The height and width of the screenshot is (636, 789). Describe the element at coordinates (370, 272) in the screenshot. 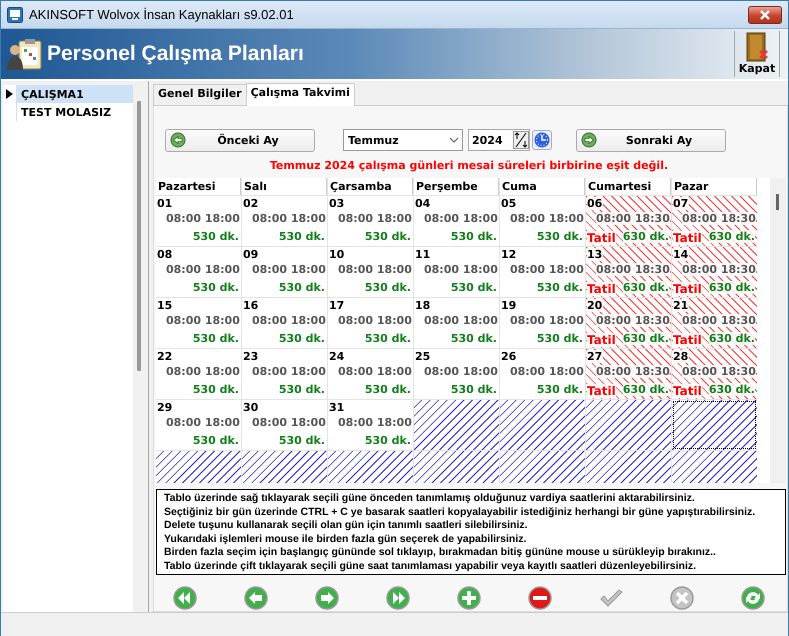

I see `day-cell: 10 08:00 18:00 530 dk.` at that location.